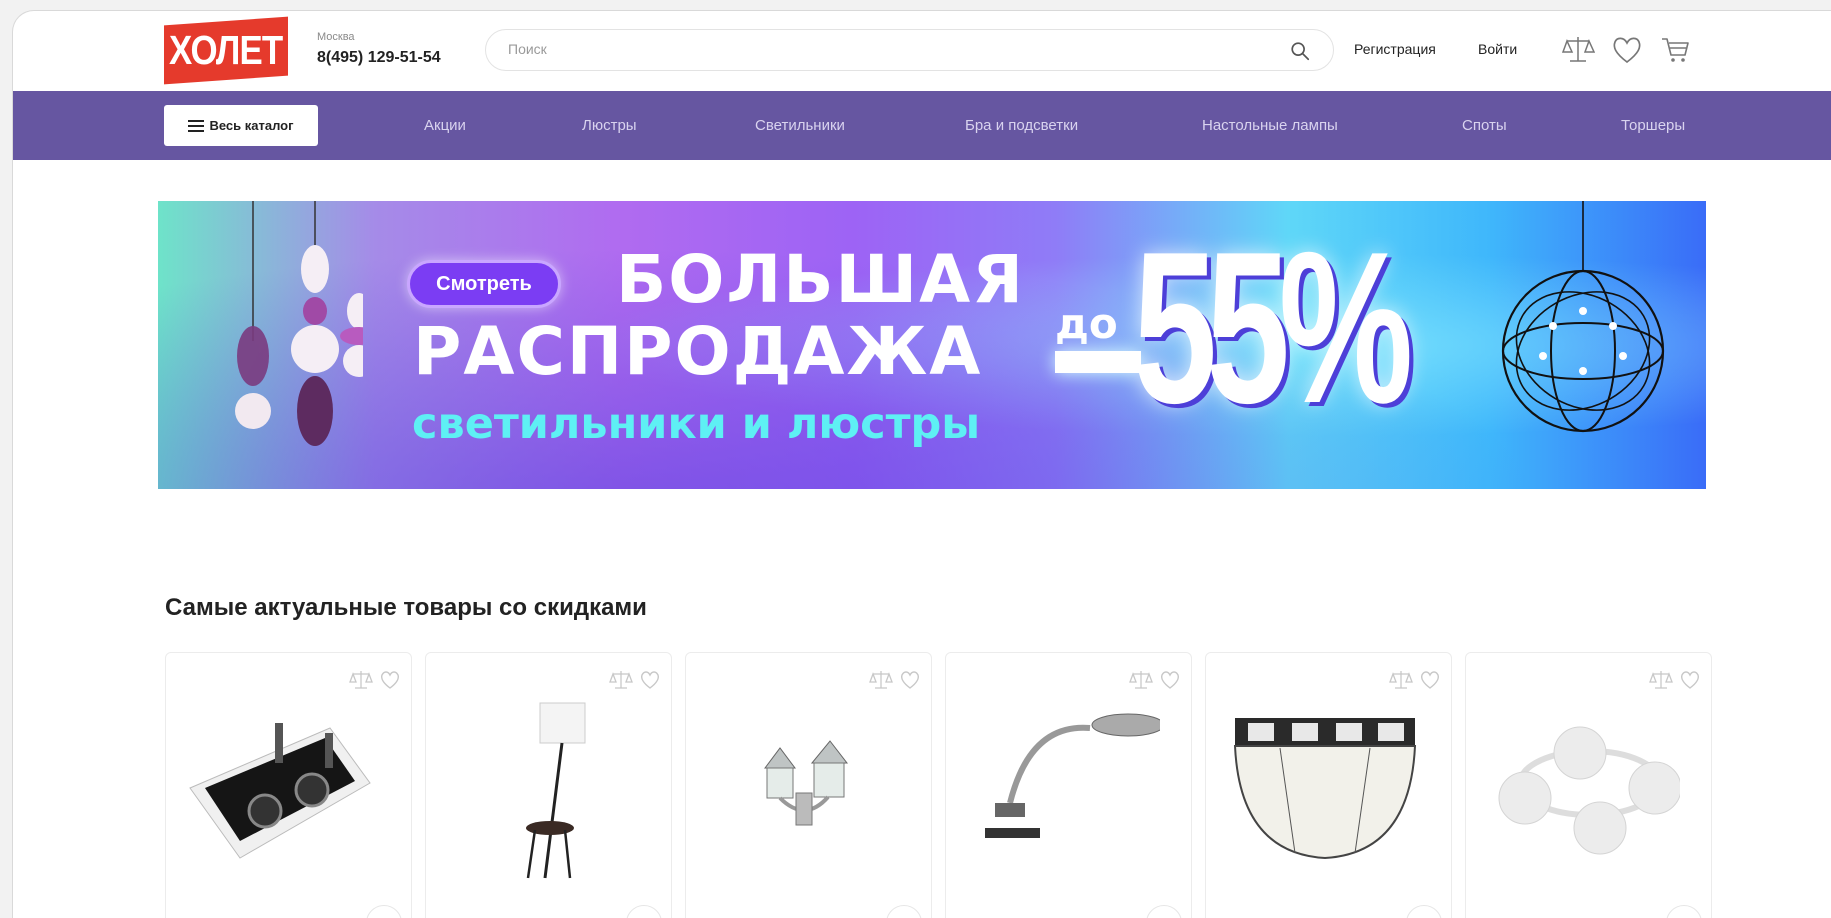  I want to click on phone-number: 8(495) 129-51-54, so click(379, 58).